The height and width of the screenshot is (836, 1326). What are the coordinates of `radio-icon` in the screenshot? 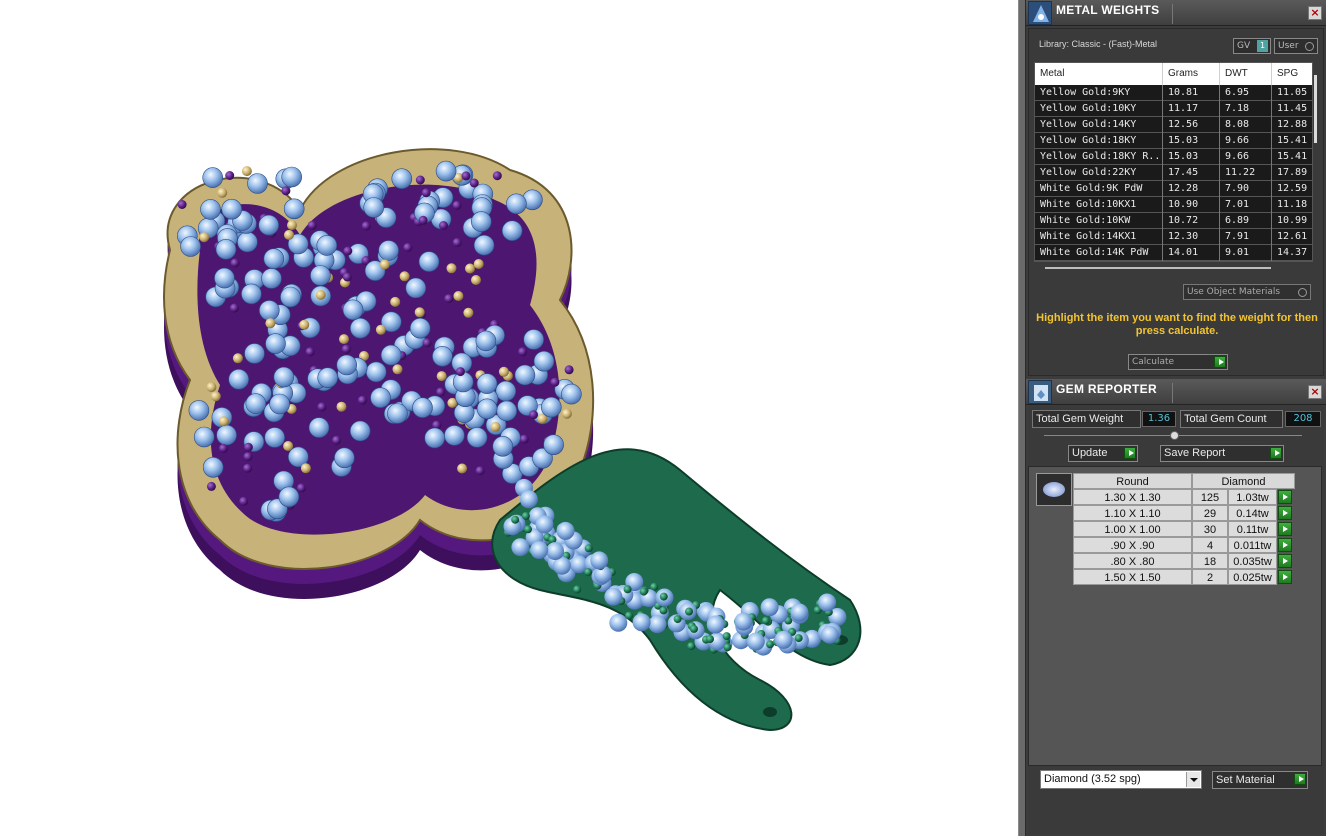 It's located at (1302, 292).